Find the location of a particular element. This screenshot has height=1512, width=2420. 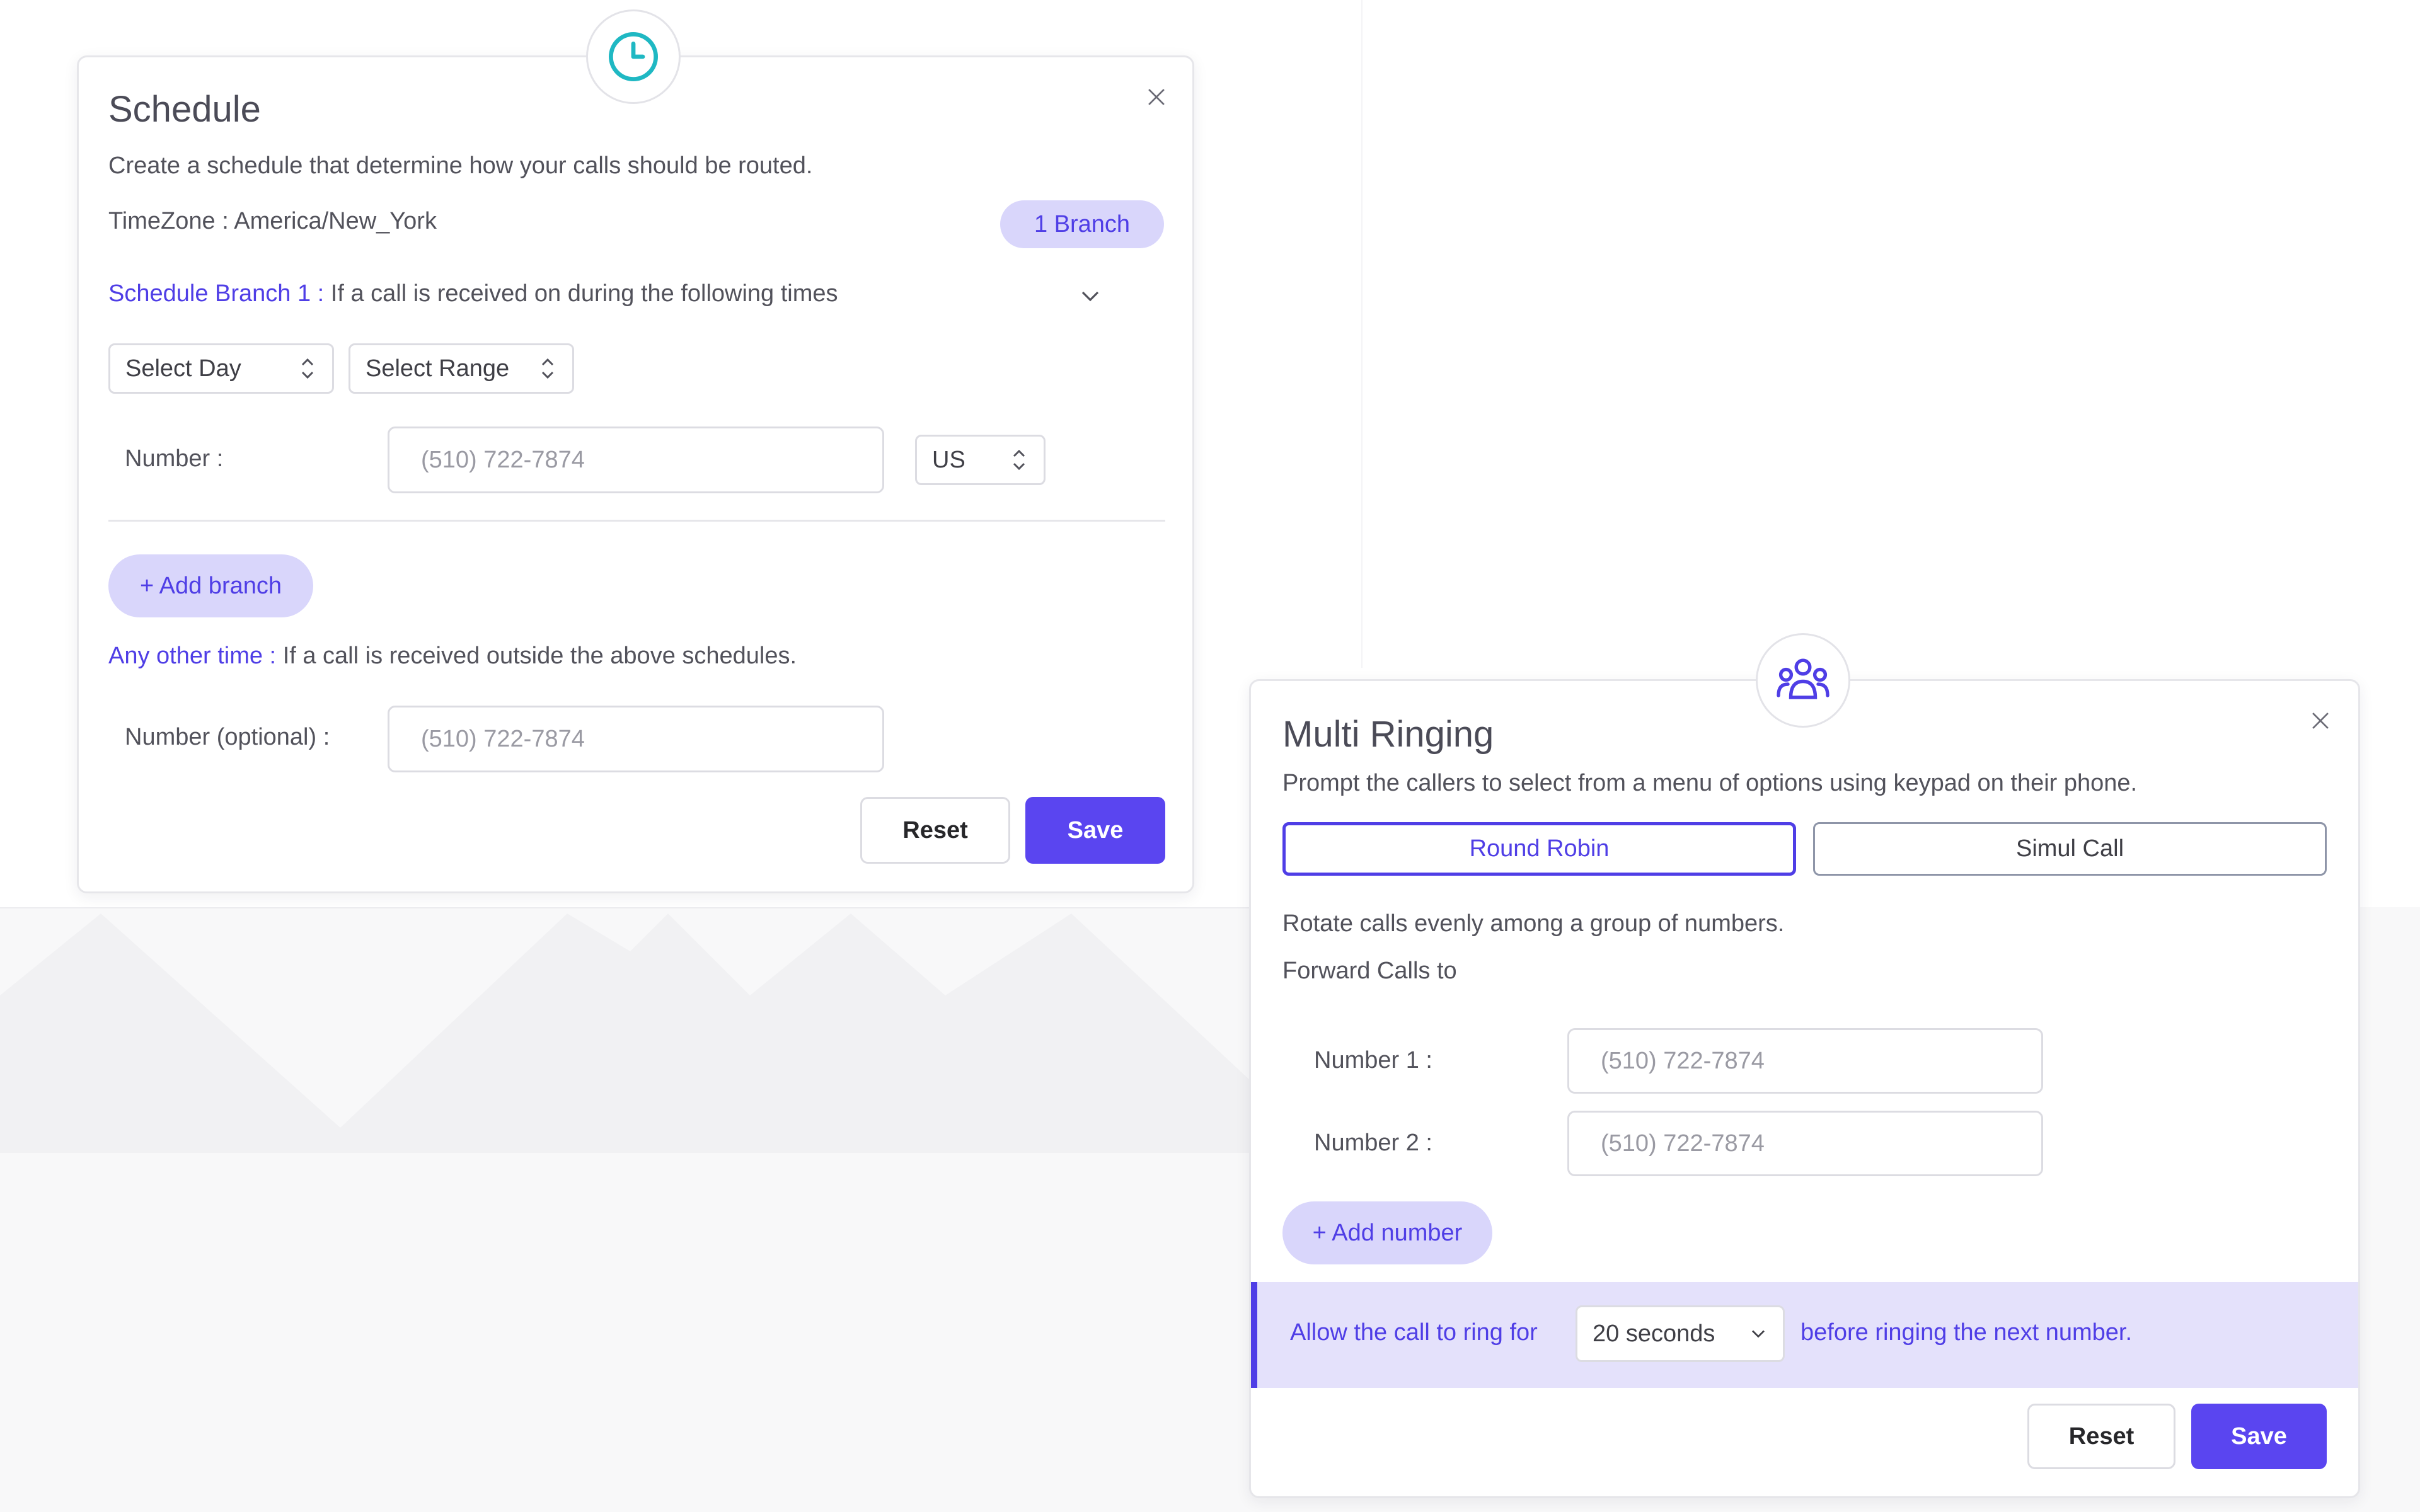

forward-calls-label: Forward Calls to is located at coordinates (1369, 971).